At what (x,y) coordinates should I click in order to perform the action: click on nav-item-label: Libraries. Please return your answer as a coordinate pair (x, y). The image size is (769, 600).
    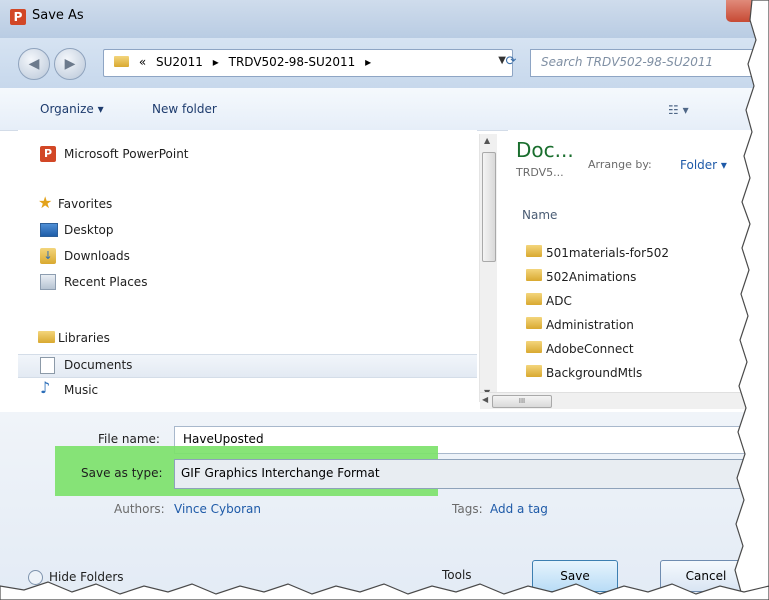
    Looking at the image, I should click on (84, 338).